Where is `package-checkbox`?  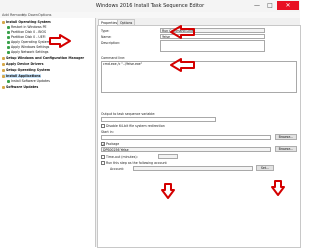
package-checkbox is located at coordinates (103, 144).